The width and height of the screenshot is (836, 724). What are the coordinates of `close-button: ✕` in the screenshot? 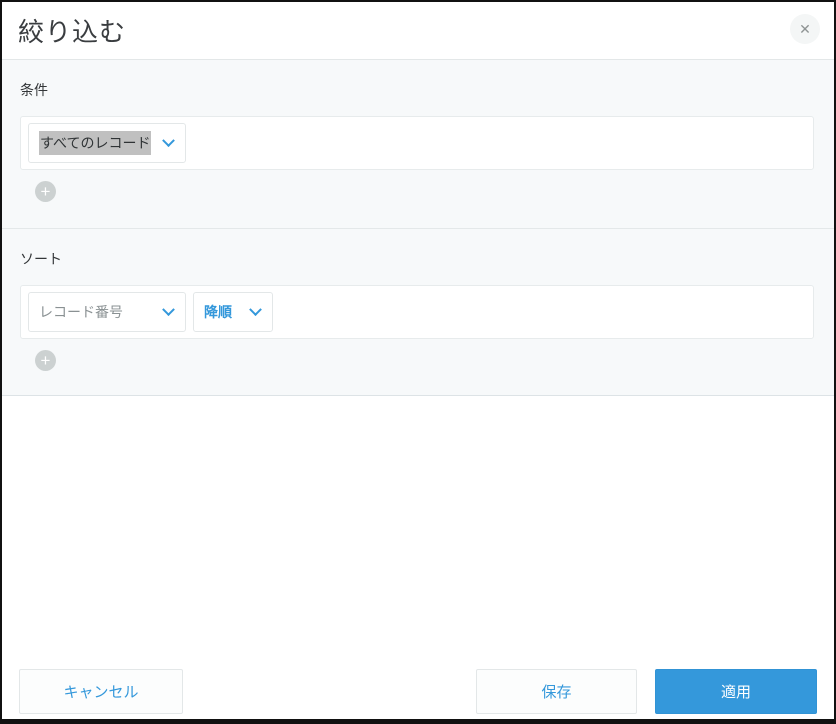 It's located at (805, 29).